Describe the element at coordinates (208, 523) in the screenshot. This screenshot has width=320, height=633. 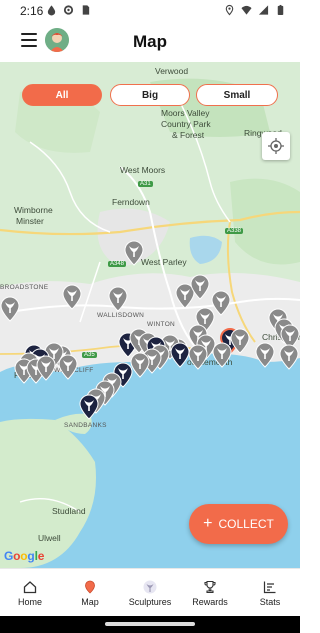
I see `plus-icon: +` at that location.